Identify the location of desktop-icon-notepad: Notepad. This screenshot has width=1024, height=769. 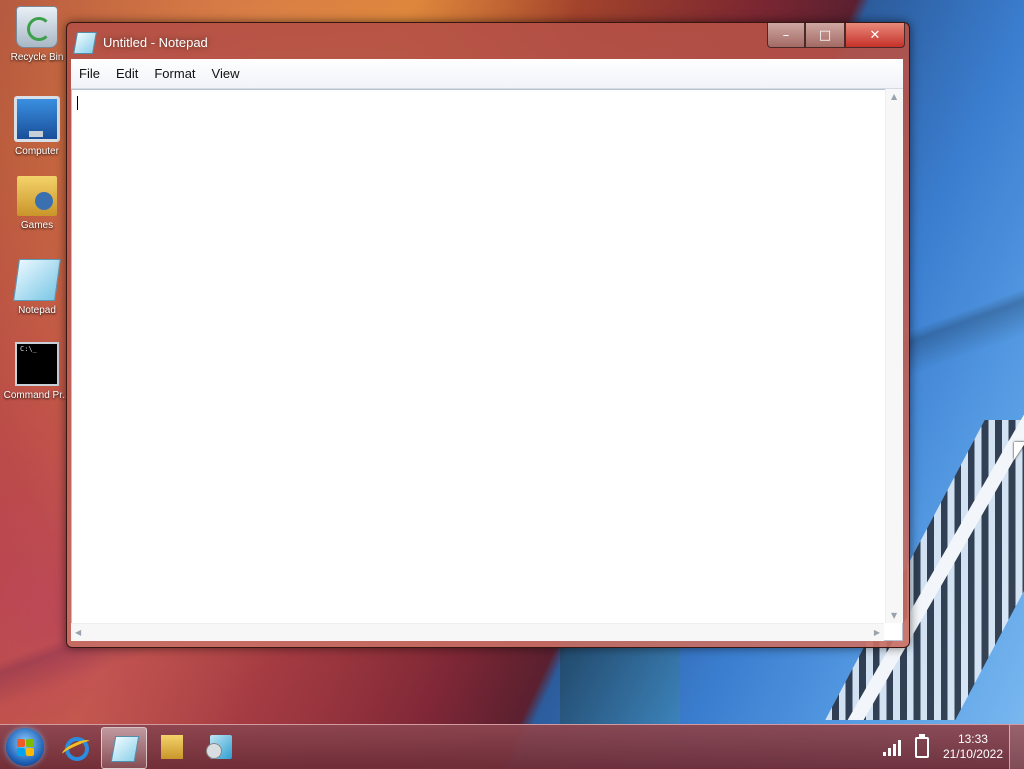
(37, 287).